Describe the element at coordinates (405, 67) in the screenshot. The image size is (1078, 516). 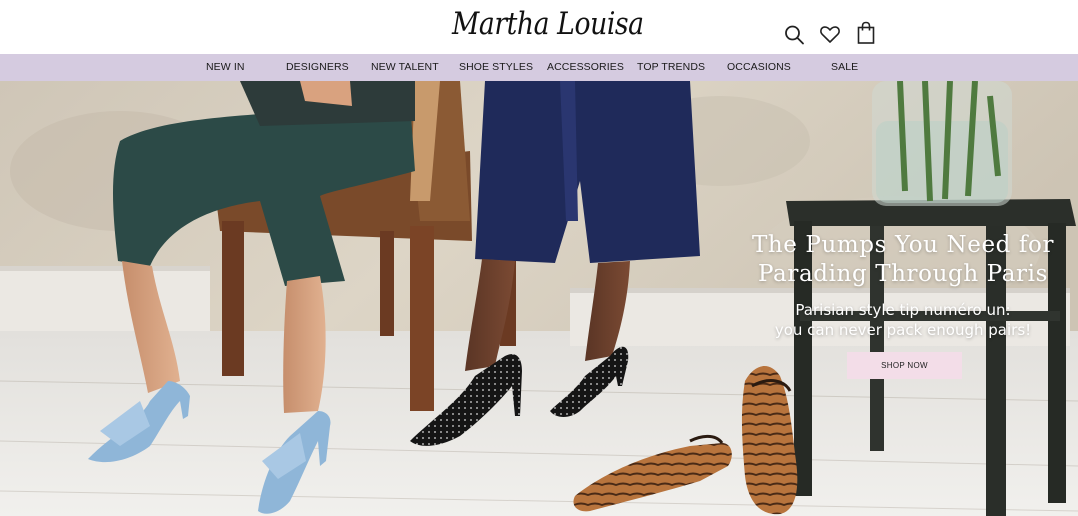
I see `nav-item-new-talent: NEW TALENT` at that location.